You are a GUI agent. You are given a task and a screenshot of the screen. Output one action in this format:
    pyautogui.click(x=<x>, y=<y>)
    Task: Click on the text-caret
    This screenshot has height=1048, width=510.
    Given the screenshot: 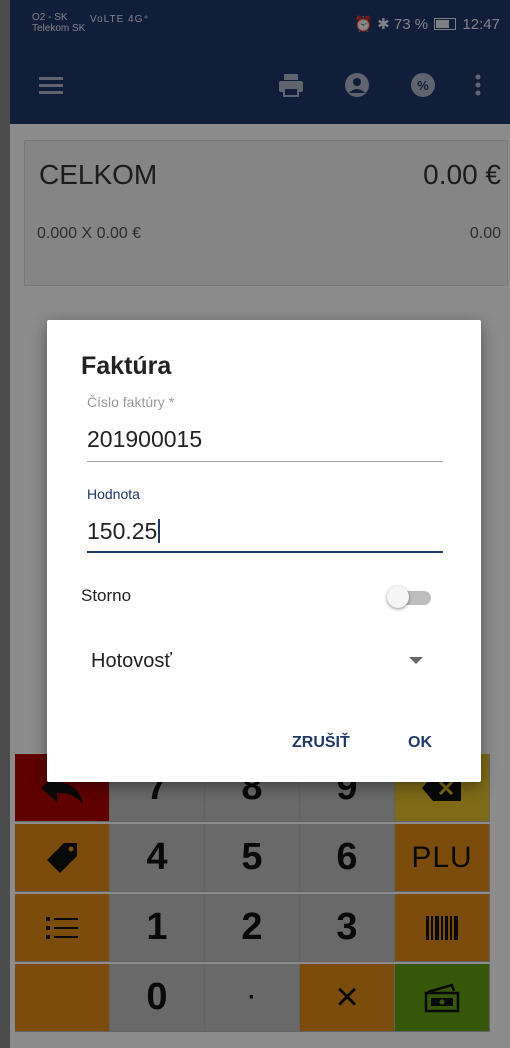 What is the action you would take?
    pyautogui.click(x=159, y=531)
    